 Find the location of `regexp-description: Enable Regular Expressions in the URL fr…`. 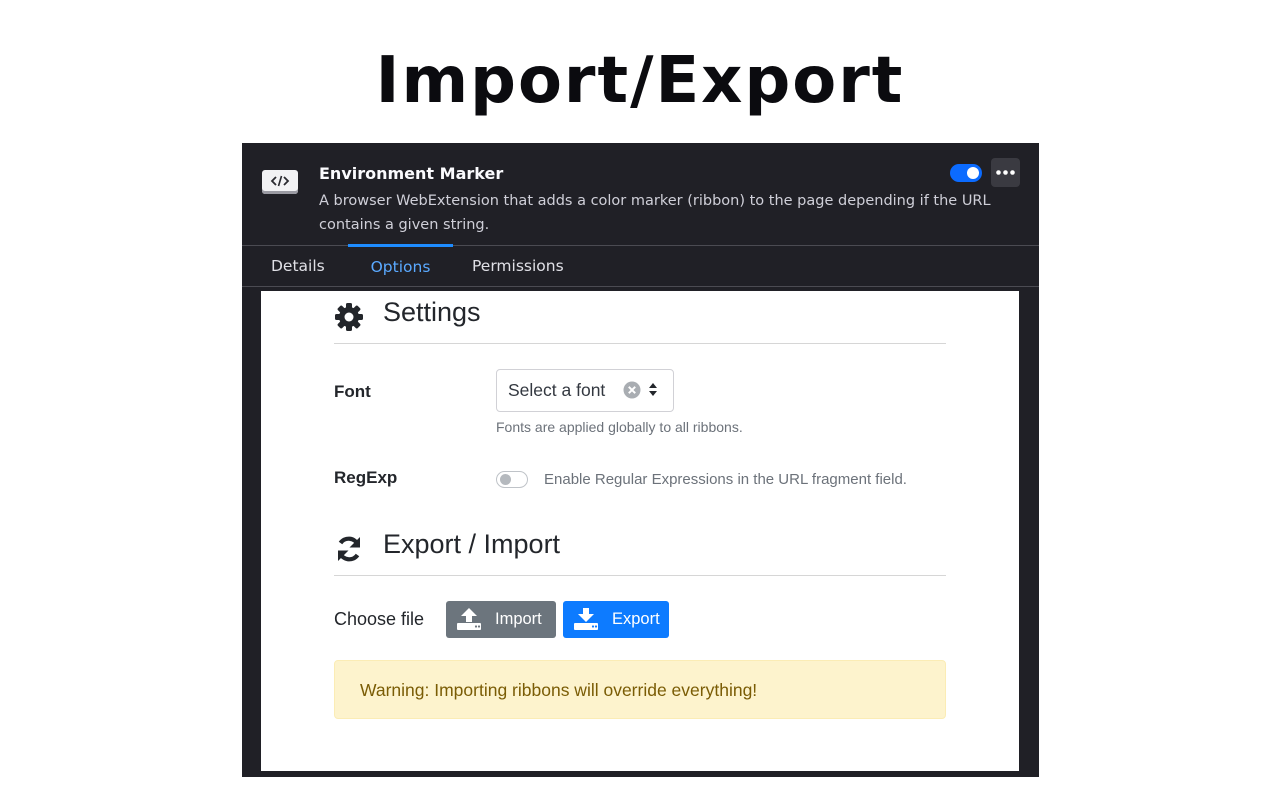

regexp-description: Enable Regular Expressions in the URL fr… is located at coordinates (725, 479).